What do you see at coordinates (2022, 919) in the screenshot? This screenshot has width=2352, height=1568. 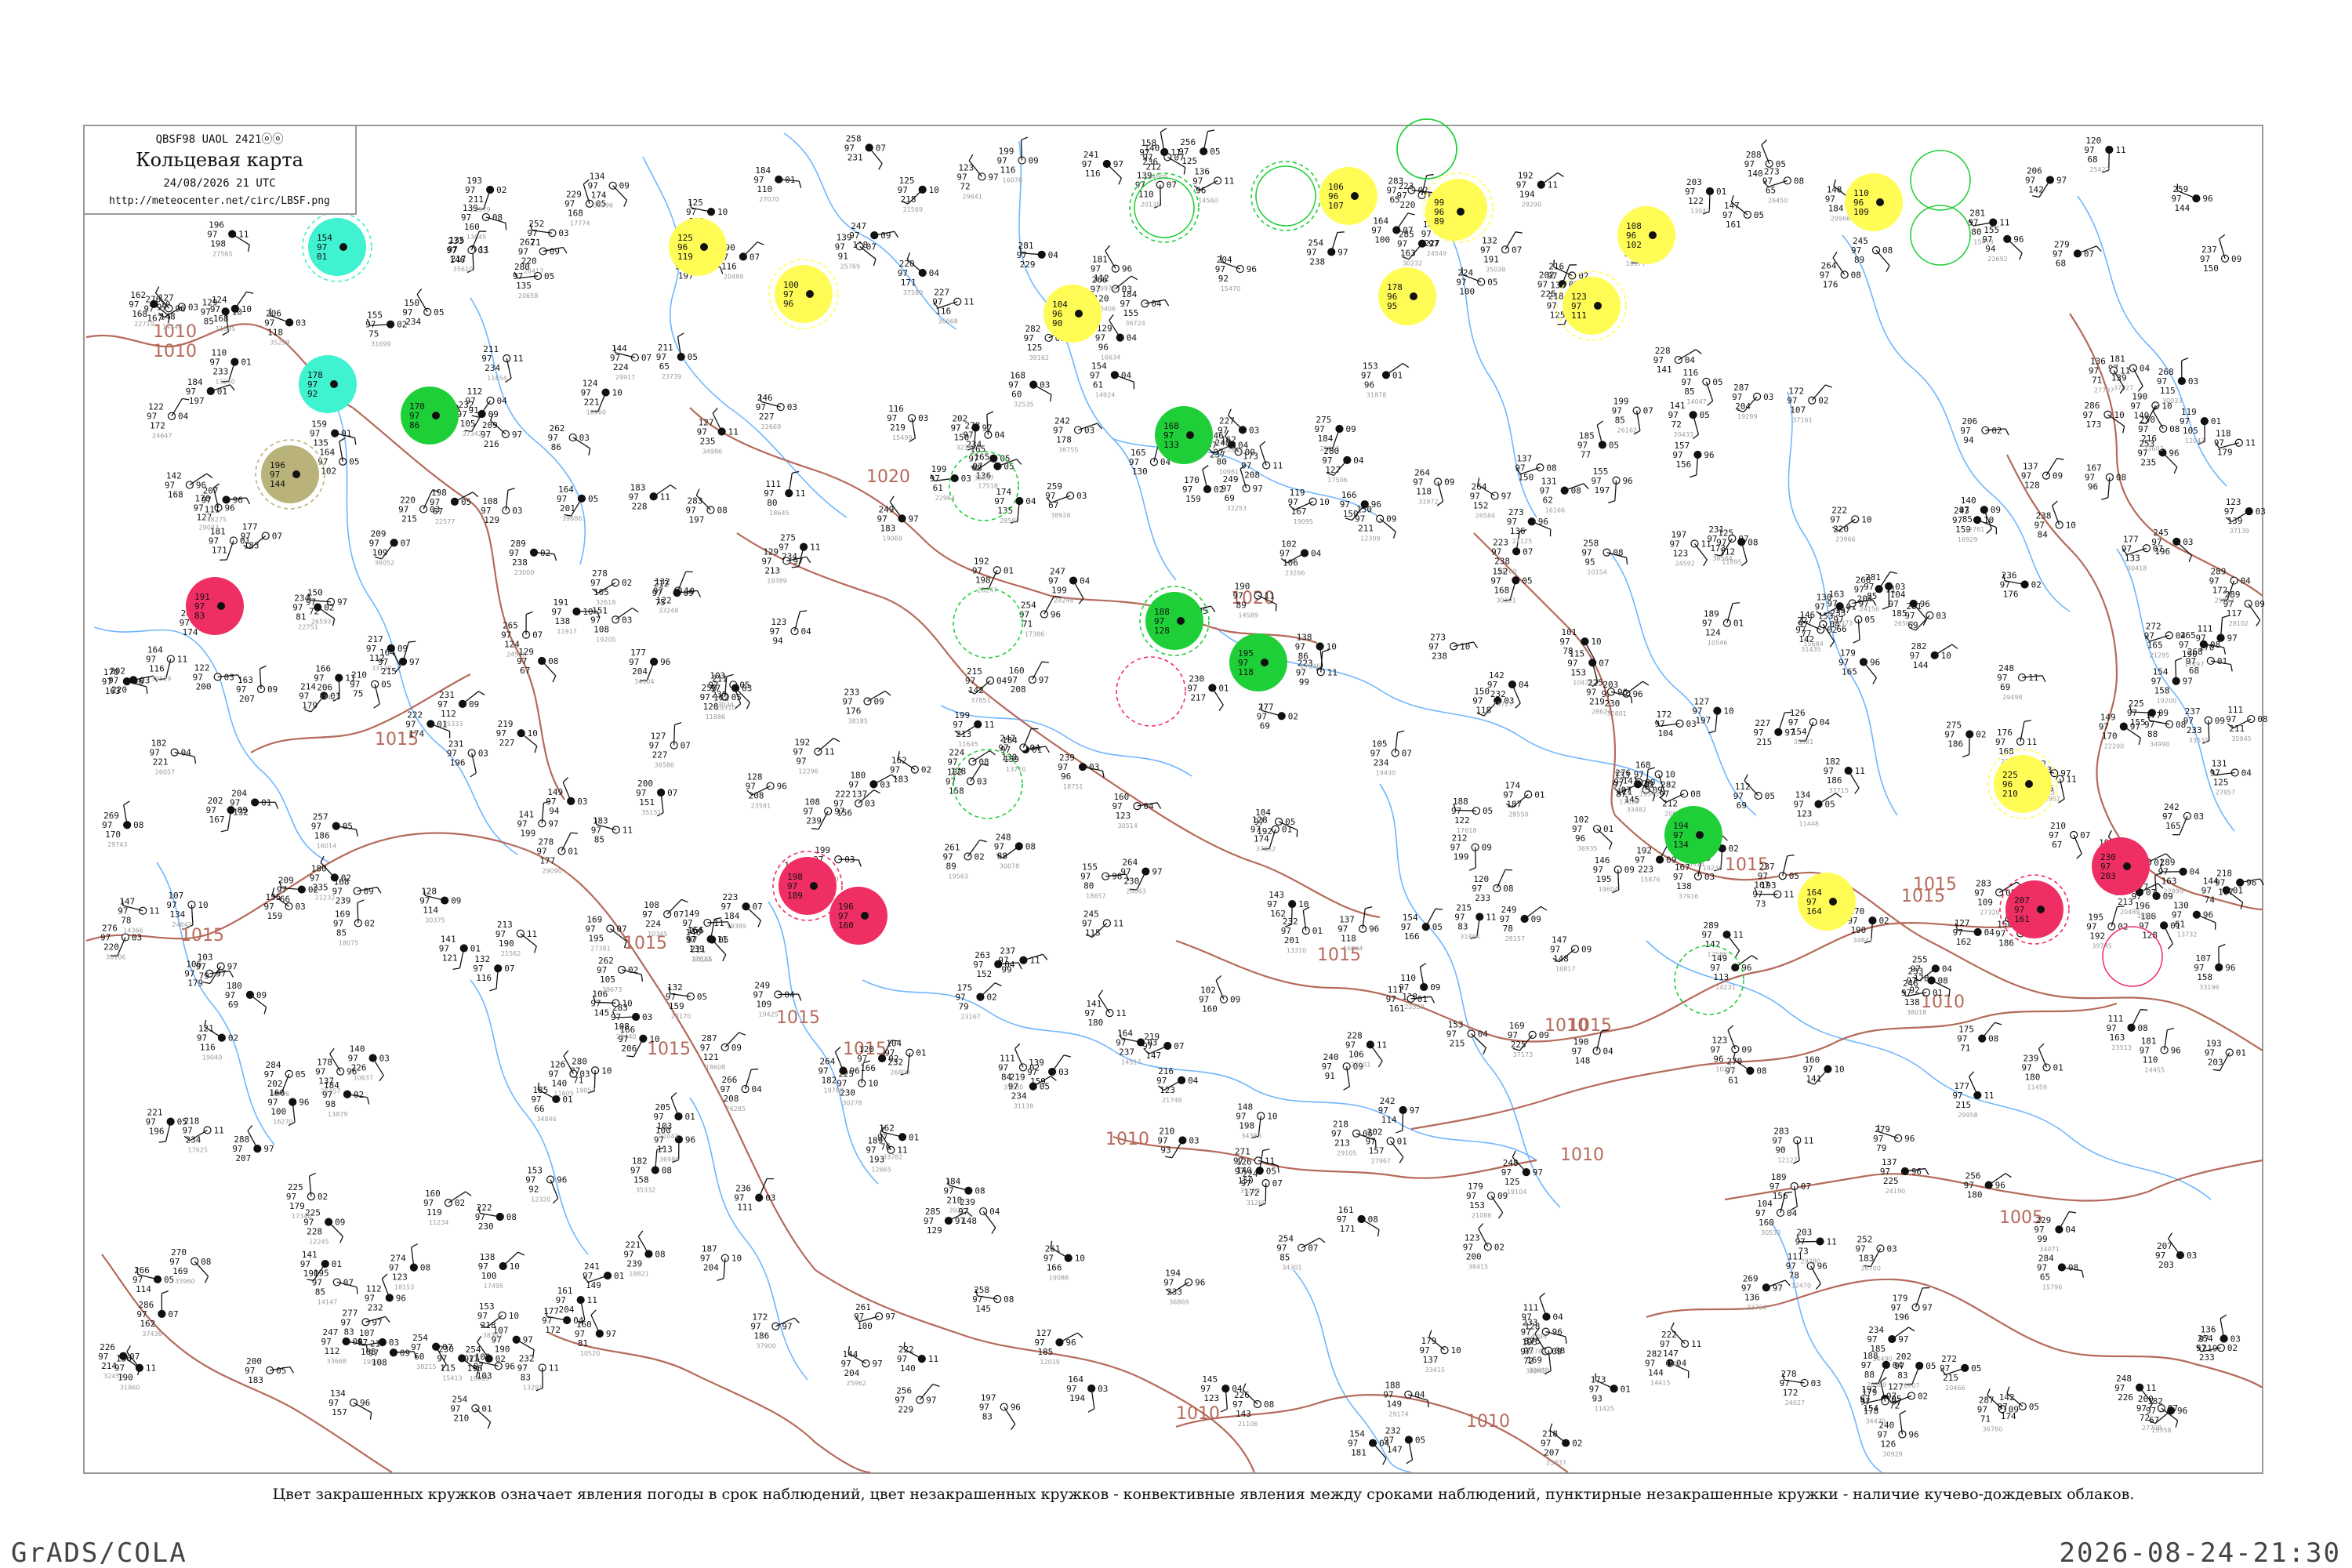 I see `station-value: 161` at bounding box center [2022, 919].